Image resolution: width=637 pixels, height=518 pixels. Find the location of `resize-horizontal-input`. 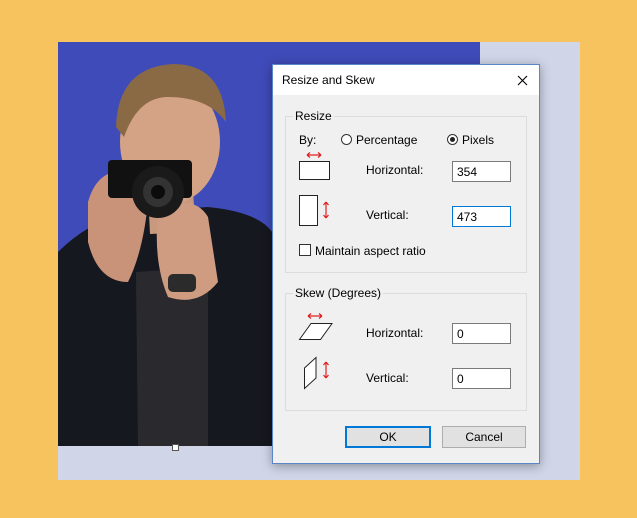

resize-horizontal-input is located at coordinates (481, 171).